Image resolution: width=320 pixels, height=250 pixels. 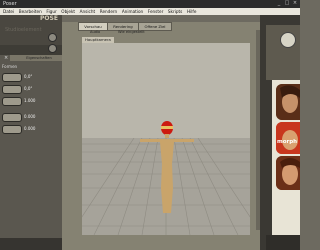 I want to click on parameter-group-label: Formen, so click(x=9, y=66).